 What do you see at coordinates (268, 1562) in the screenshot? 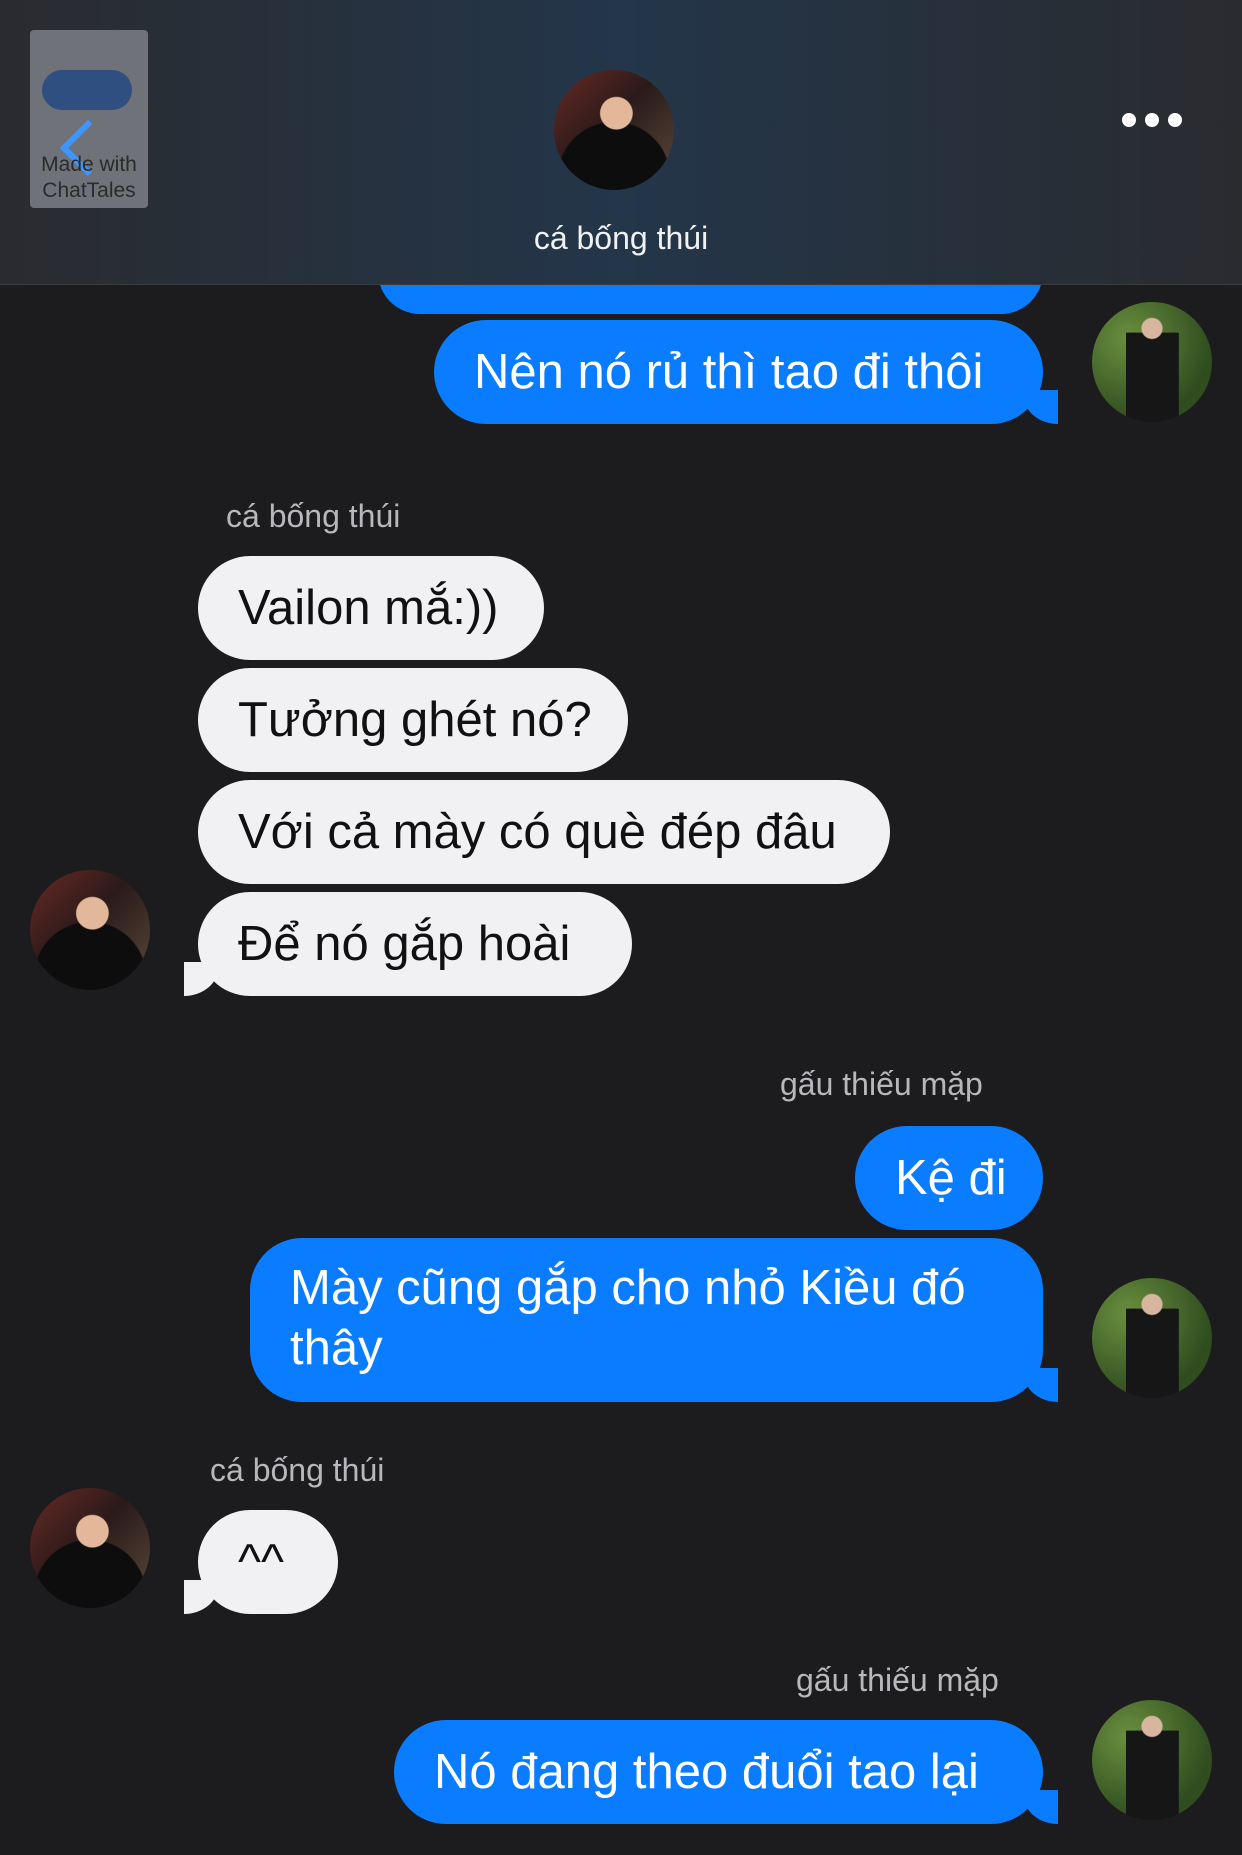
I see `message-bubble-incoming: ^^` at bounding box center [268, 1562].